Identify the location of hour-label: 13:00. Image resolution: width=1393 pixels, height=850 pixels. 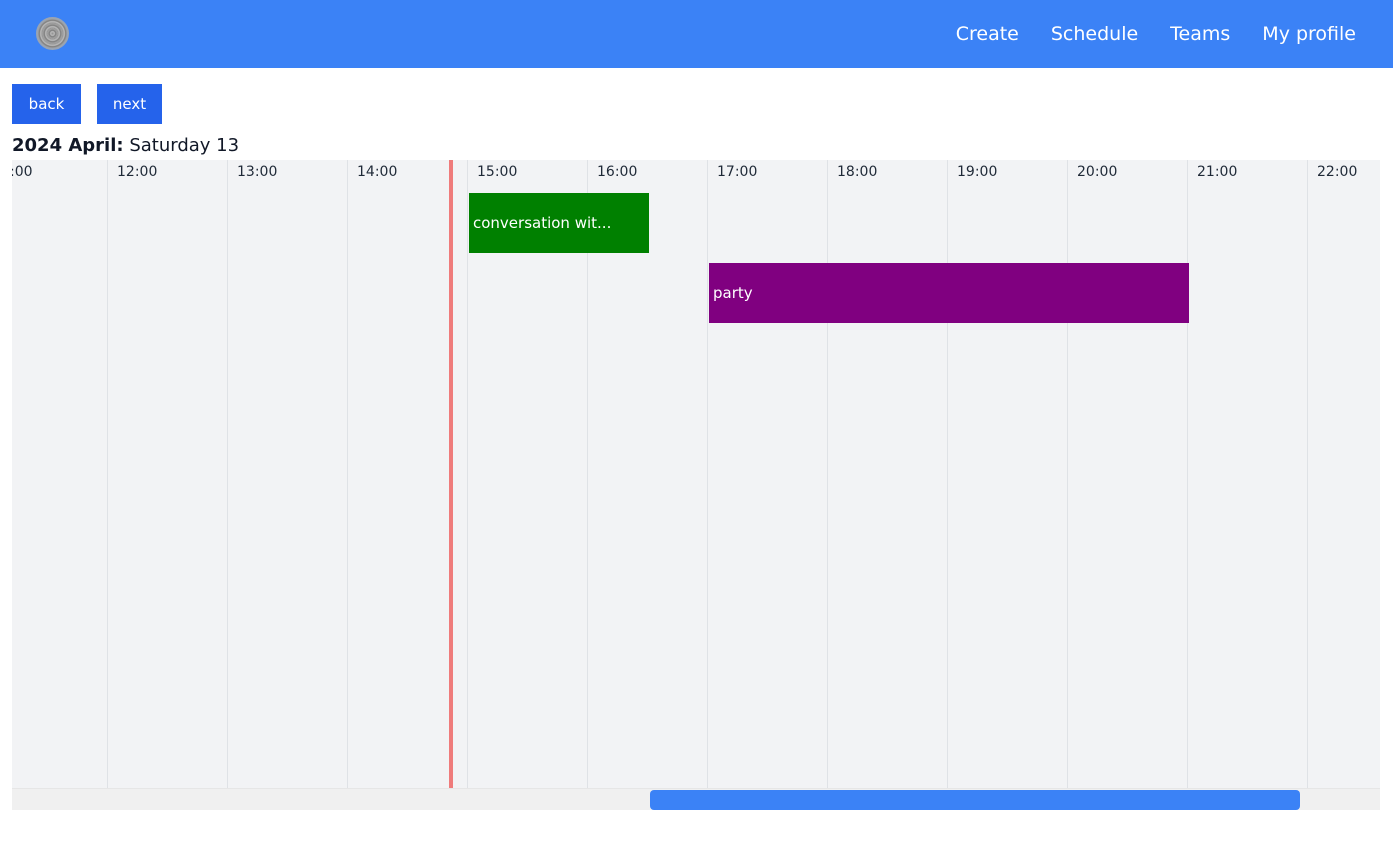
(257, 172).